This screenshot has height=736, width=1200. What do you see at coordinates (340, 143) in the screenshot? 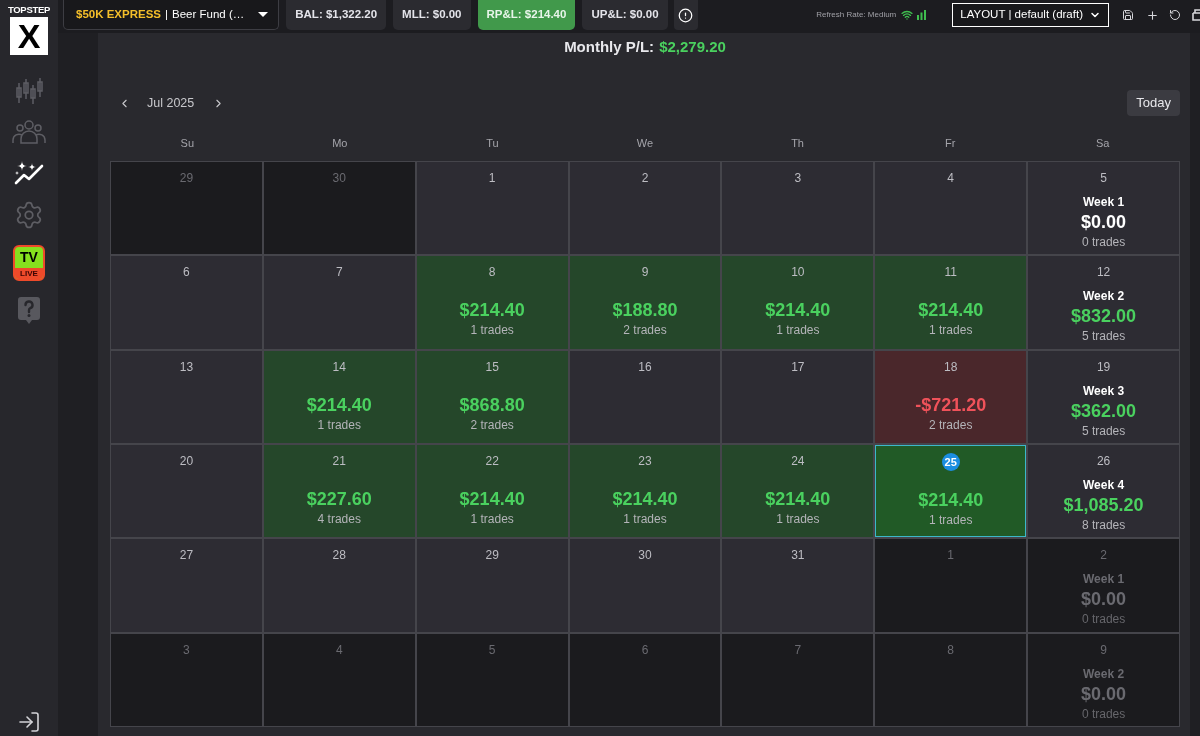
I see `weekday-header: Mo` at bounding box center [340, 143].